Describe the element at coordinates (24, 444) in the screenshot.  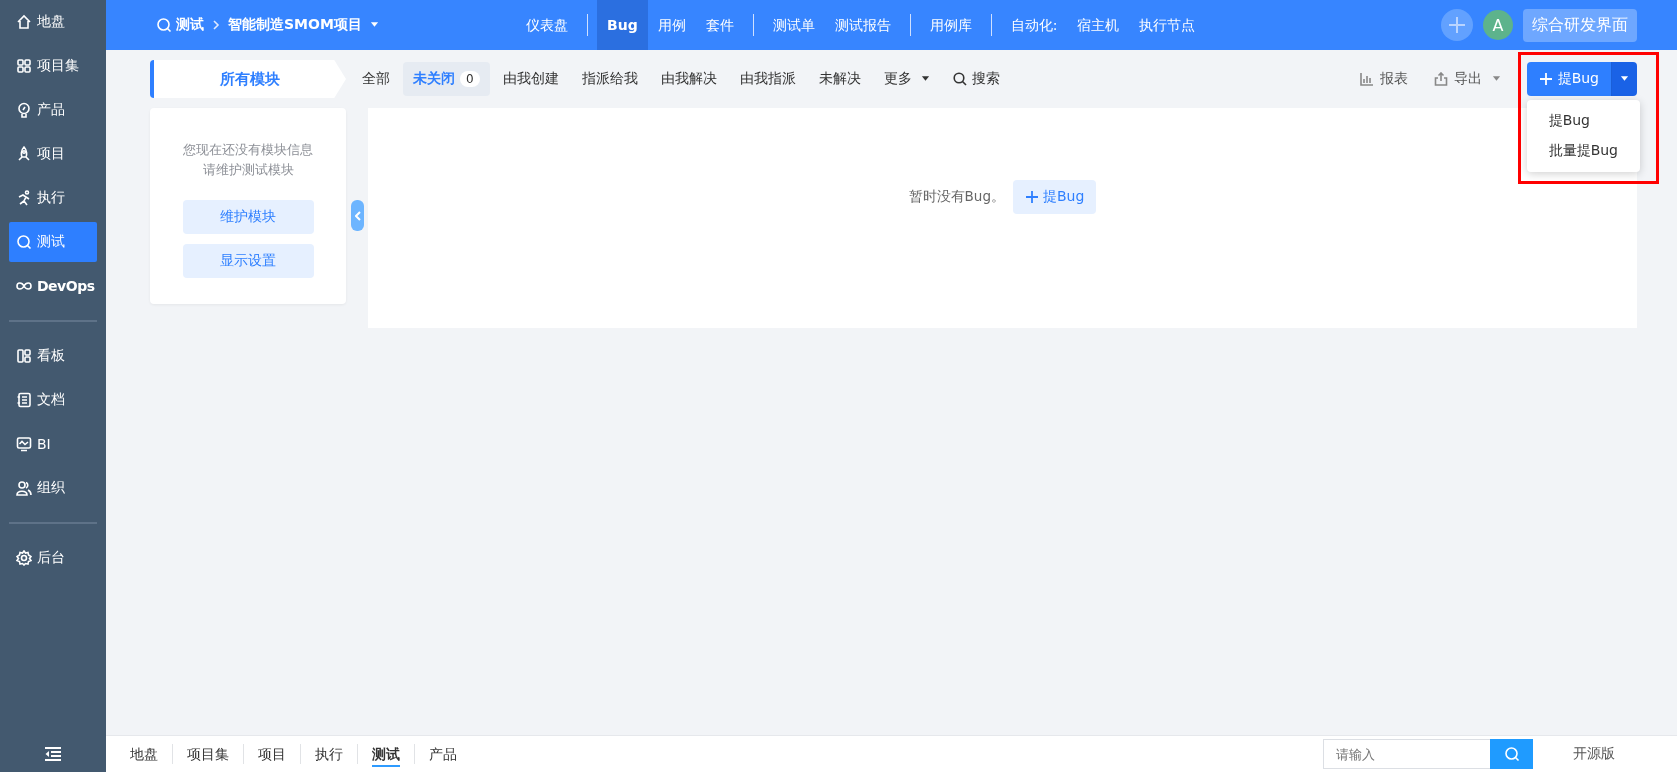
I see `monitor-icon` at that location.